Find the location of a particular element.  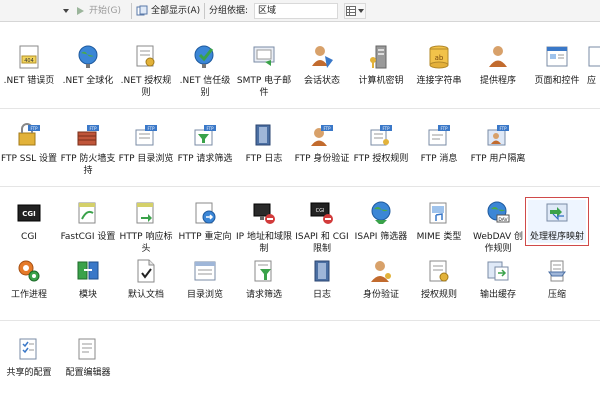

modules-icon is located at coordinates (88, 270).